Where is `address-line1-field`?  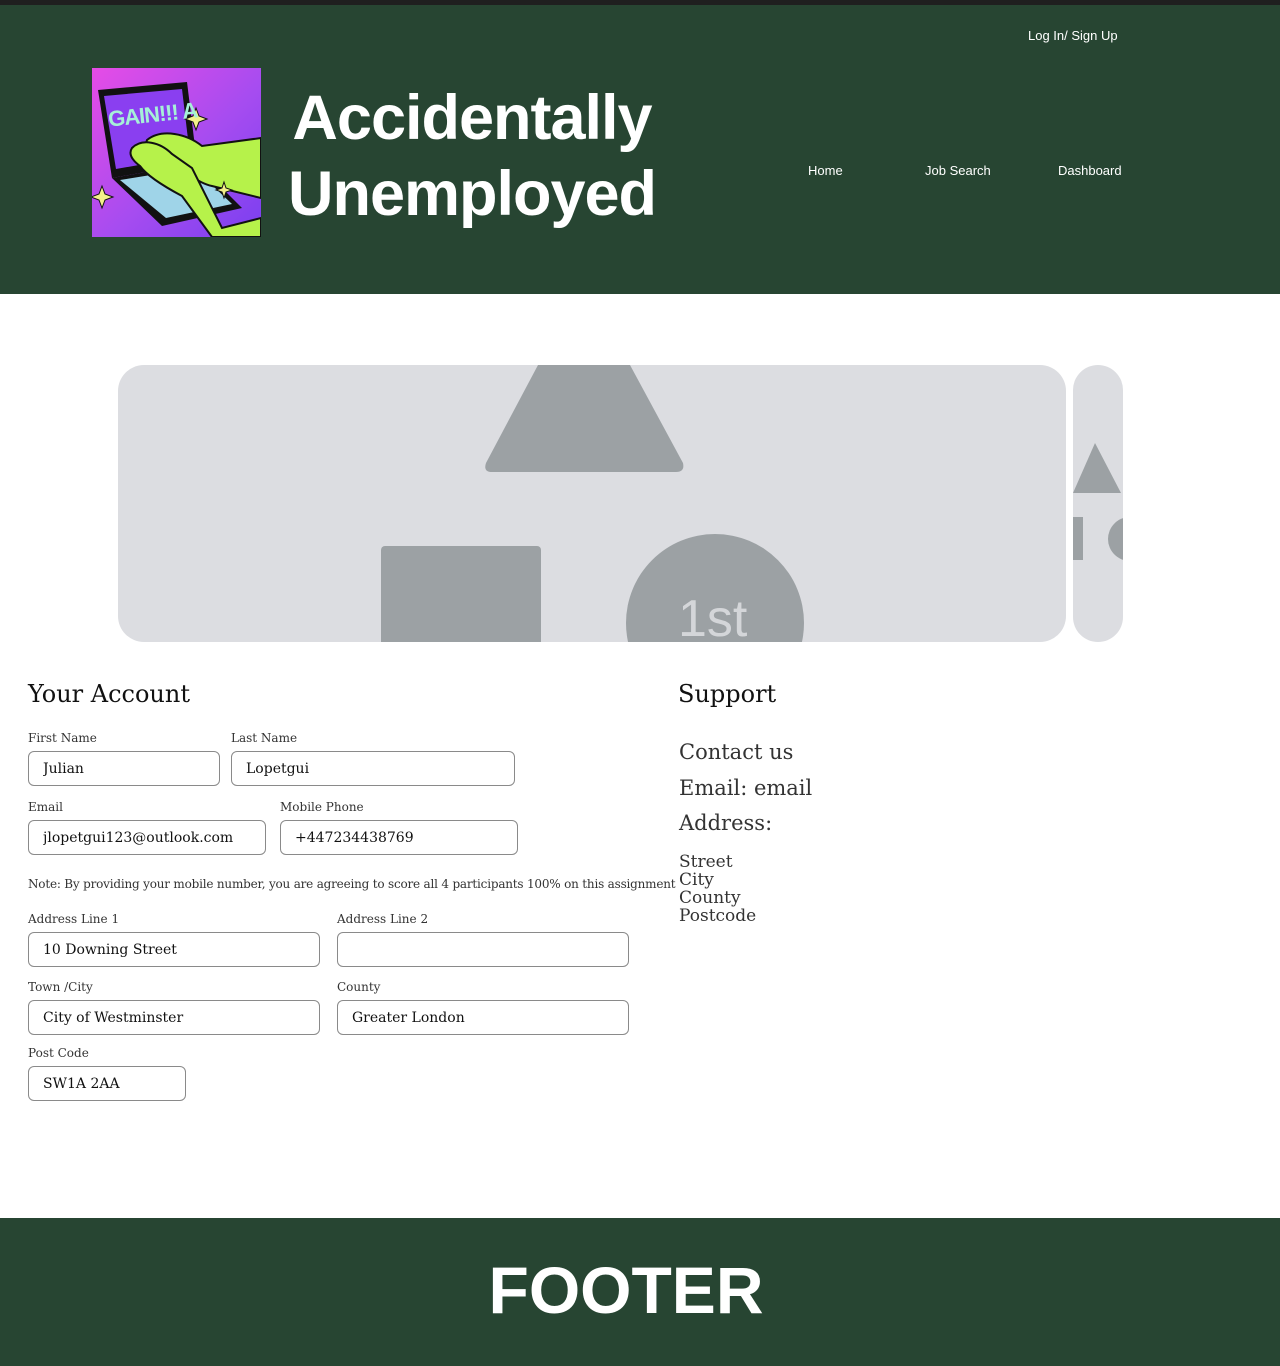 address-line1-field is located at coordinates (174, 949).